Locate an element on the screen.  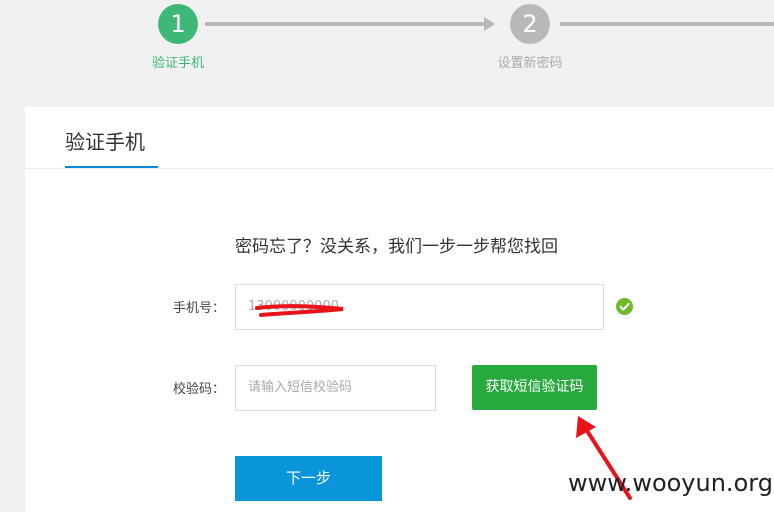
step-2: 2 设置新密码 is located at coordinates (530, 37).